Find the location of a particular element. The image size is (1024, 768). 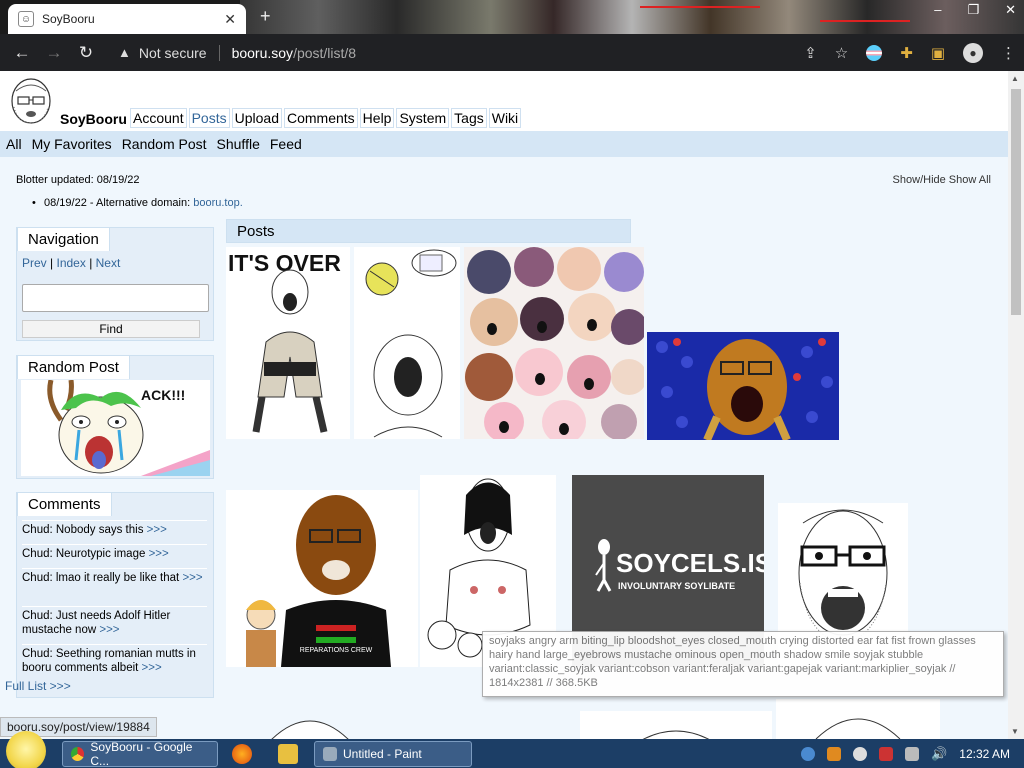

sidepanel-icon: ▣ is located at coordinates (938, 53).